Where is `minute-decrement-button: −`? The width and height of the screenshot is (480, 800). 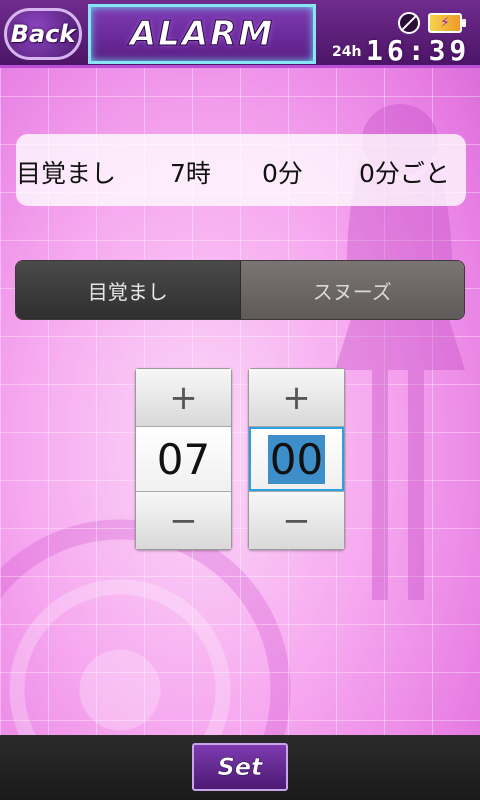 minute-decrement-button: − is located at coordinates (296, 520).